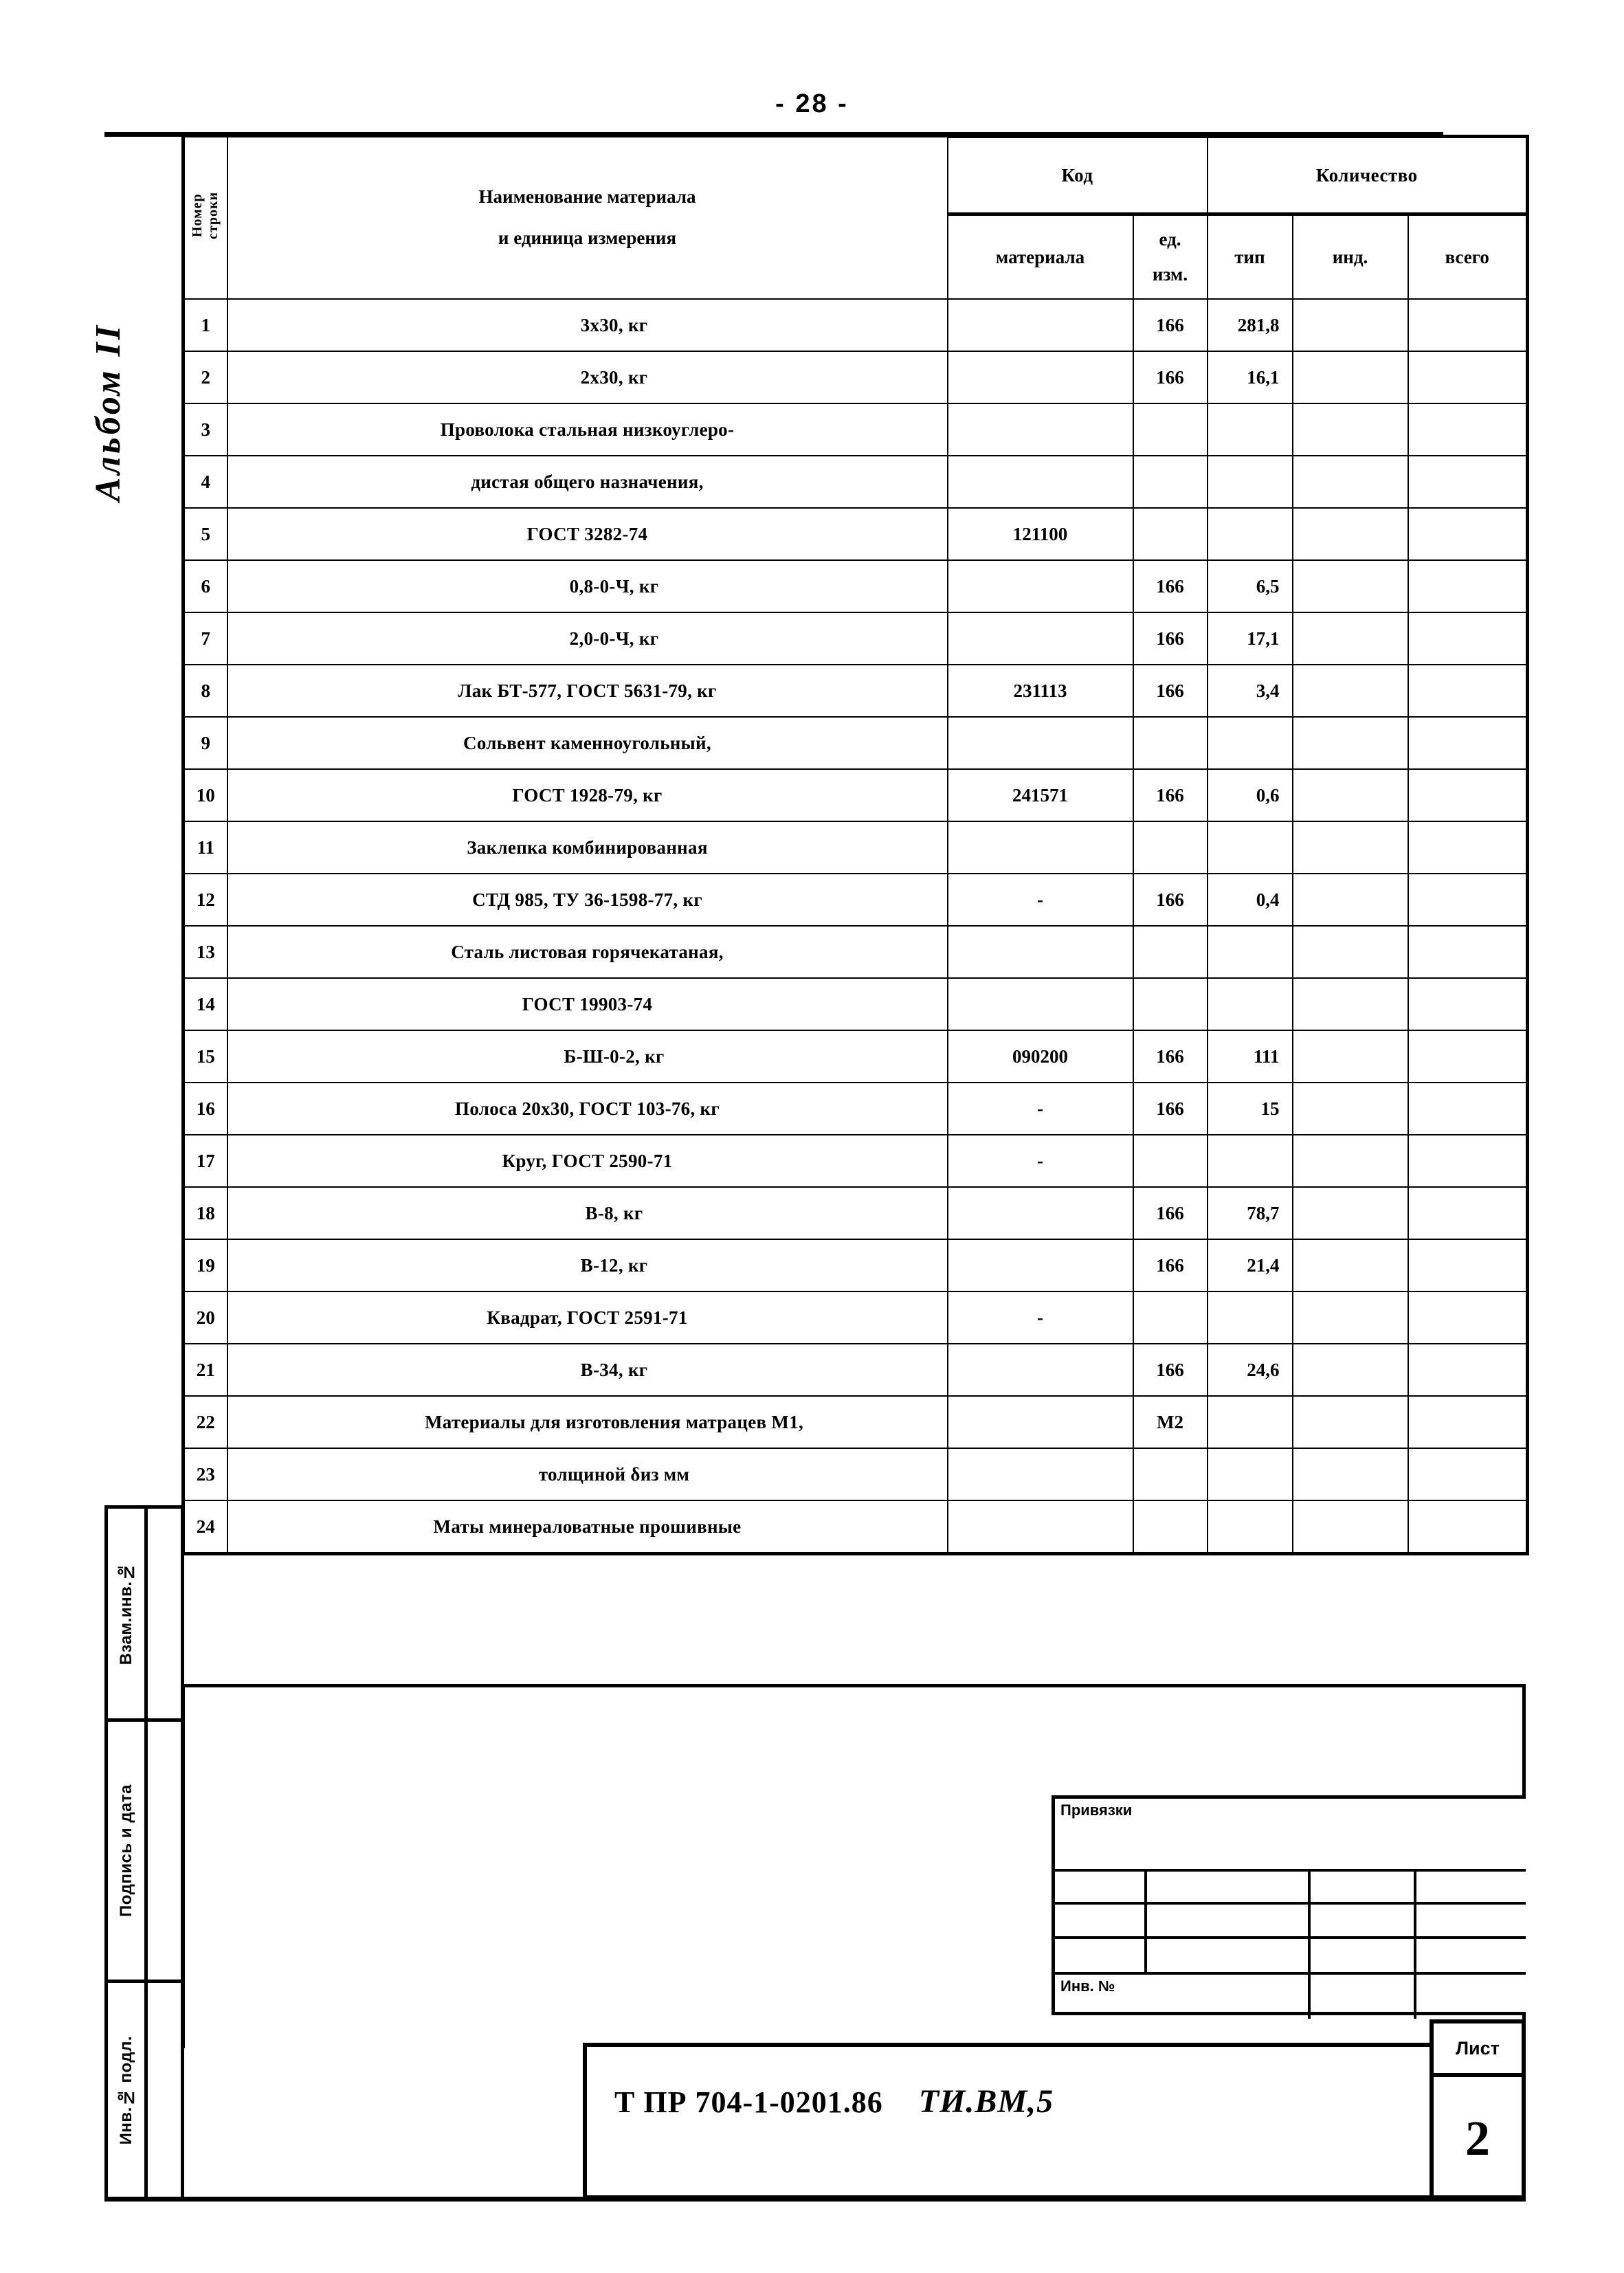 This screenshot has height=2273, width=1624. I want to click on title-block-strip: Т ПР 704-1-0201.86 ТИ.ВМ,5, so click(1054, 2121).